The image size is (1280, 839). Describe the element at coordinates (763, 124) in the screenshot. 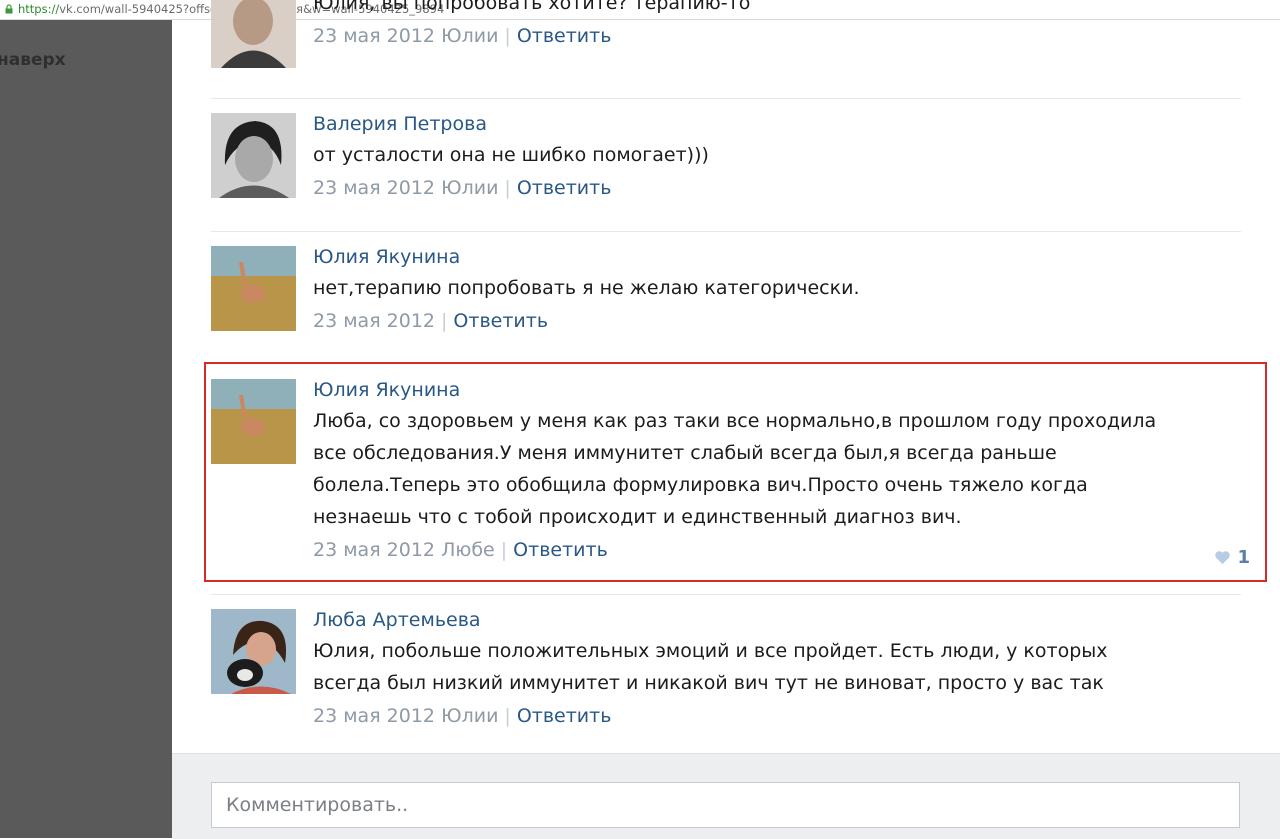

I see `comment-author-link: Валерия Петрова` at that location.